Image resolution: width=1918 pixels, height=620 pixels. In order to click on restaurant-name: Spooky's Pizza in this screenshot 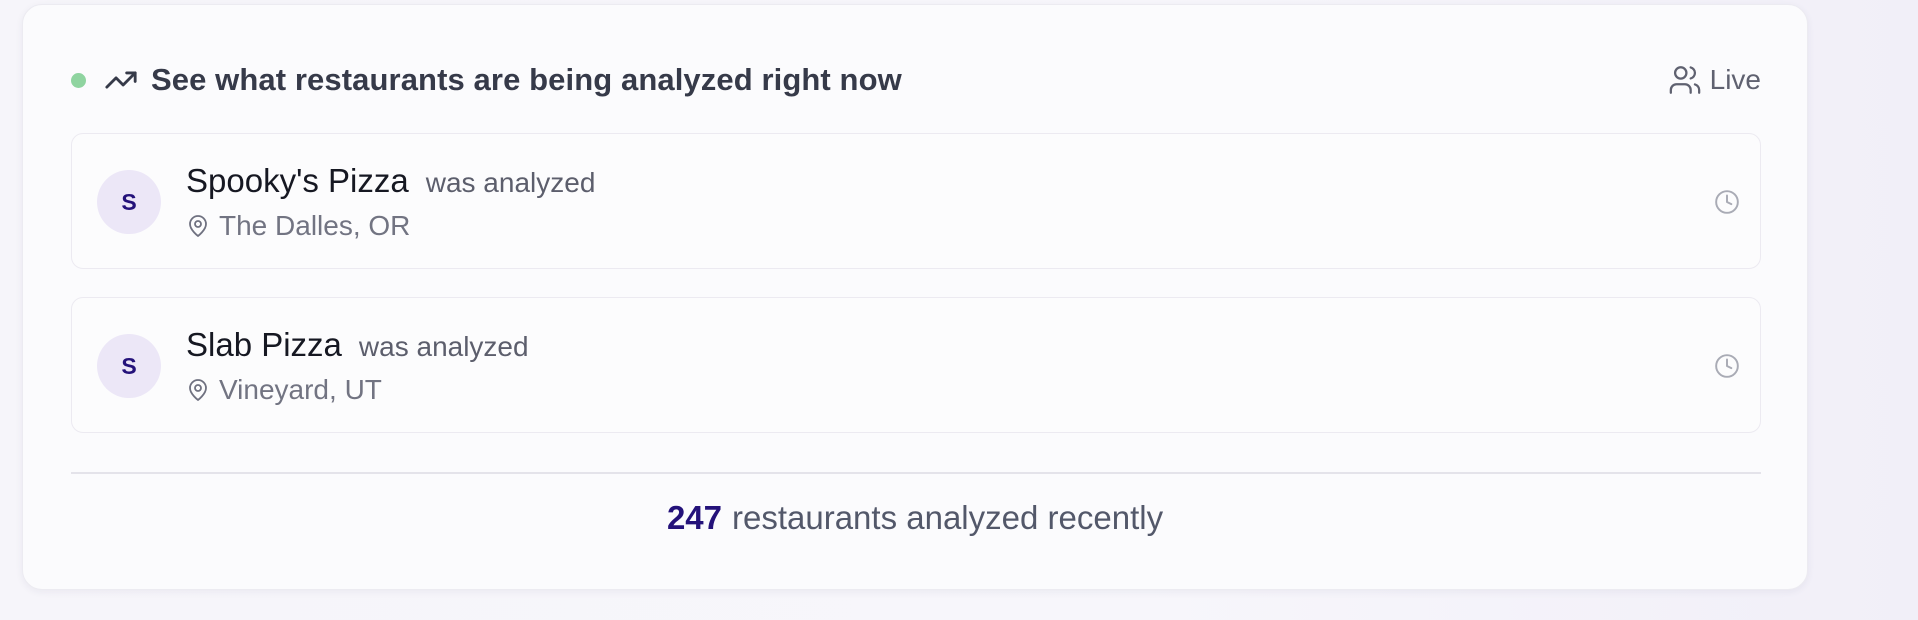, I will do `click(297, 180)`.